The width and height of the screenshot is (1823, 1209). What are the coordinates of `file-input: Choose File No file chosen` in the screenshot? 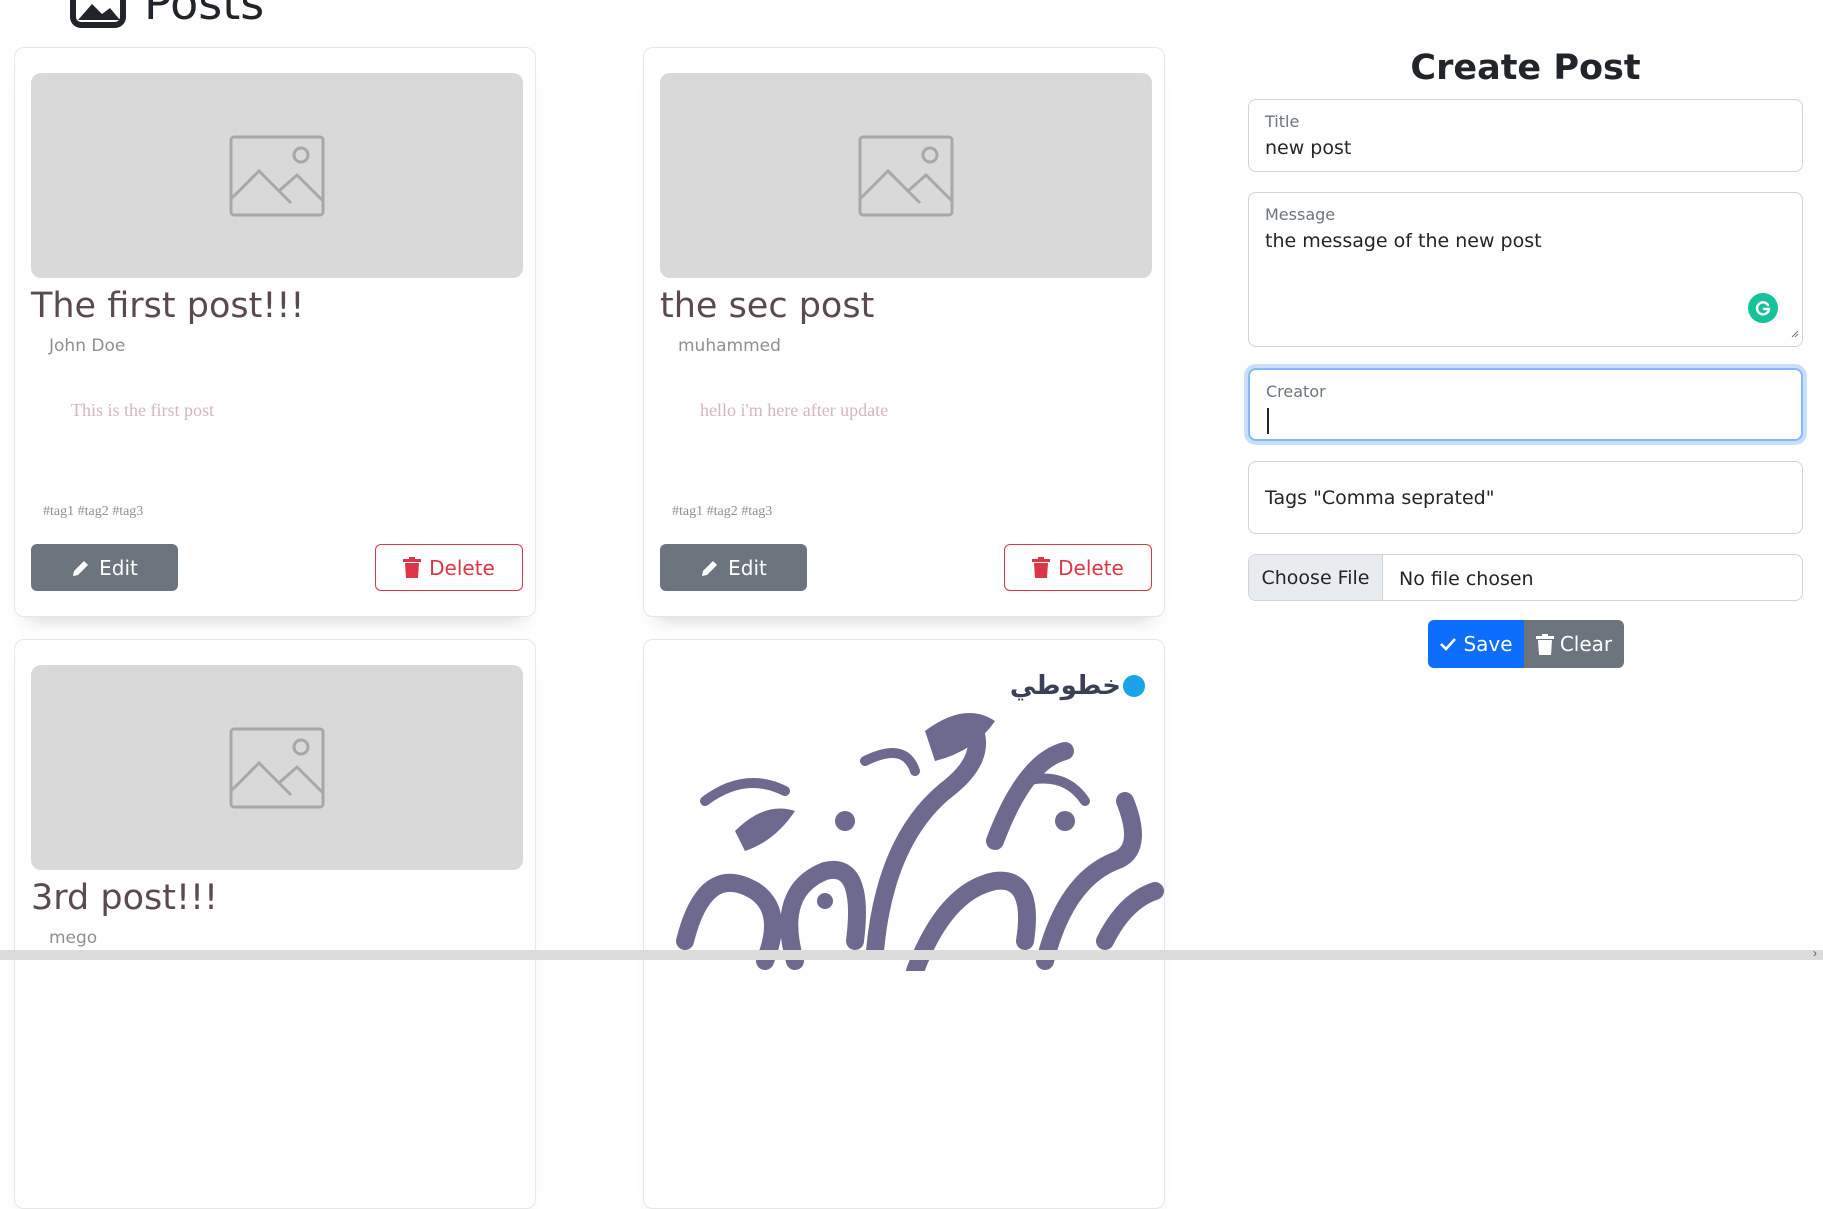 It's located at (1525, 577).